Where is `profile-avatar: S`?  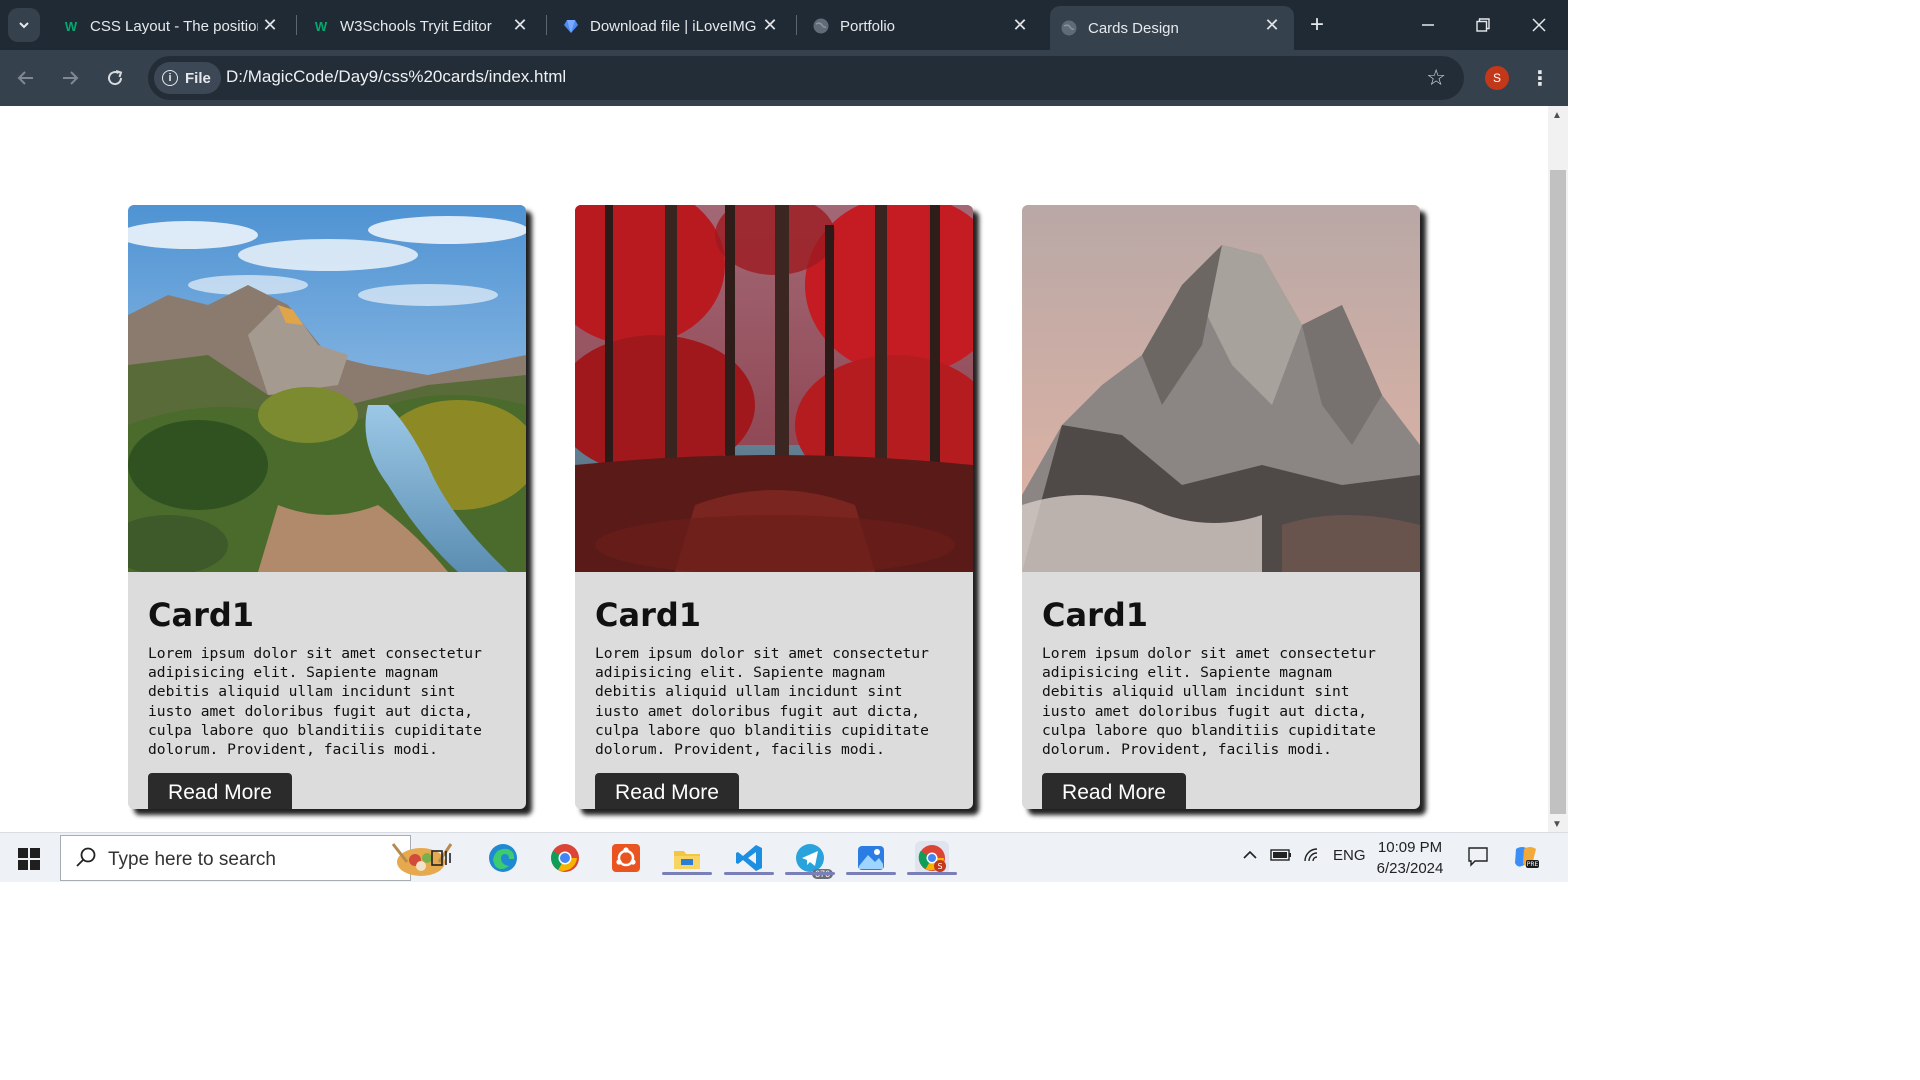 profile-avatar: S is located at coordinates (1497, 78).